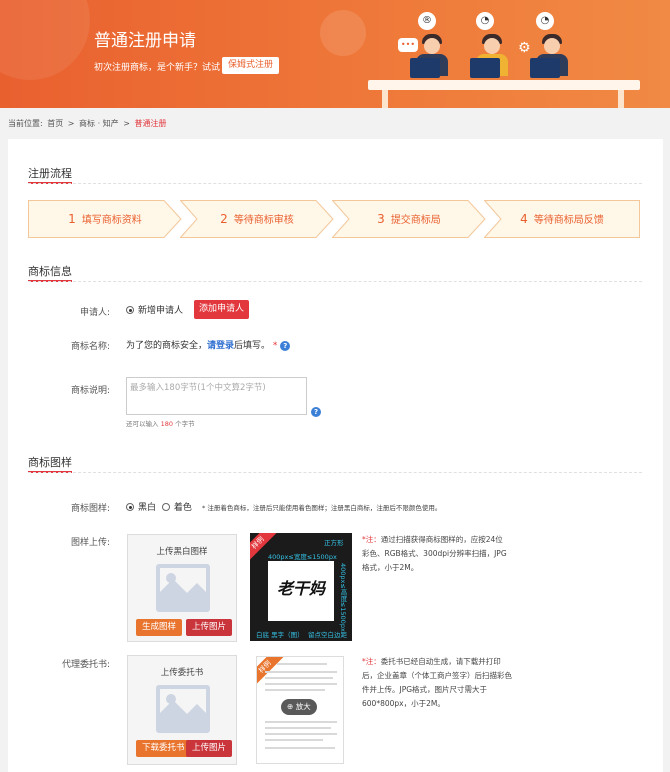 This screenshot has height=772, width=670. I want to click on generate-pattern-button: 生成图样, so click(159, 627).